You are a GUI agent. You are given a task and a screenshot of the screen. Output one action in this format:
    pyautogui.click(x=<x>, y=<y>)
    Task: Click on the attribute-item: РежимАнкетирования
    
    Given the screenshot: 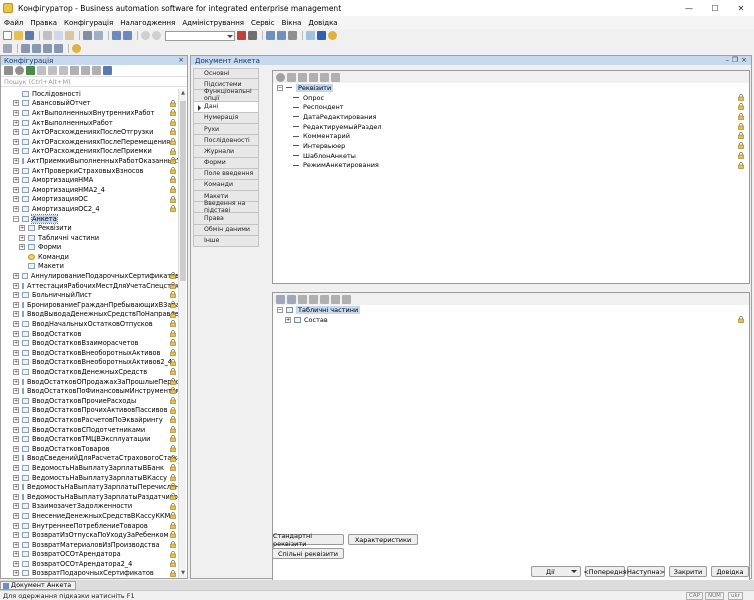 What is the action you would take?
    pyautogui.click(x=511, y=166)
    